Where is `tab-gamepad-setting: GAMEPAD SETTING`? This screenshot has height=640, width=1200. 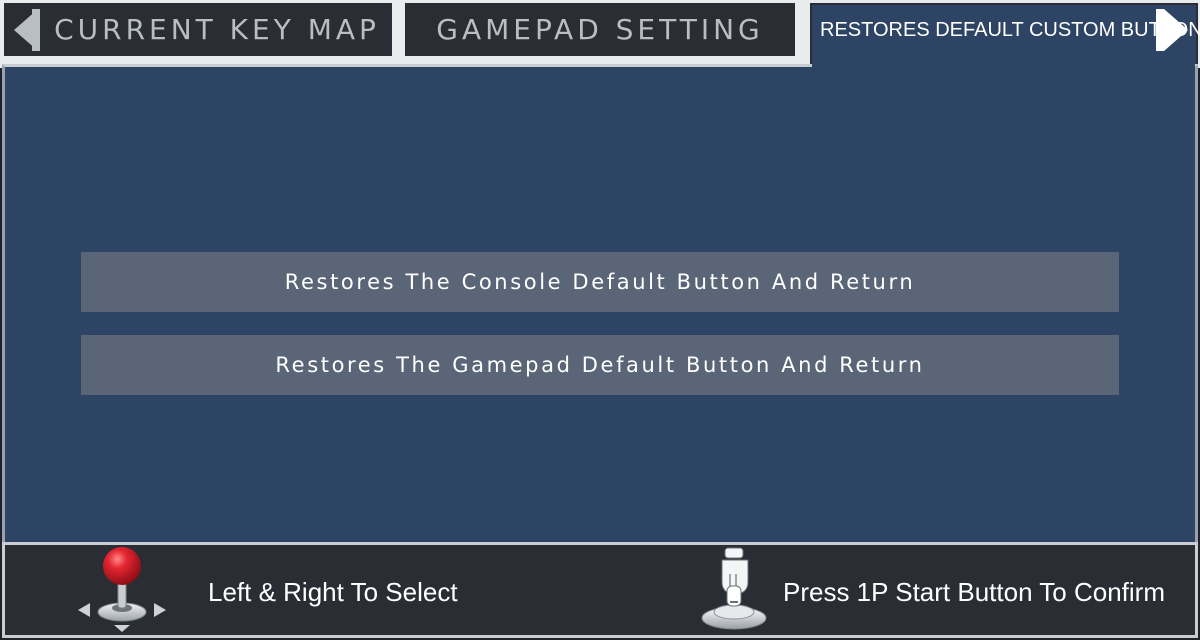 tab-gamepad-setting: GAMEPAD SETTING is located at coordinates (600, 29).